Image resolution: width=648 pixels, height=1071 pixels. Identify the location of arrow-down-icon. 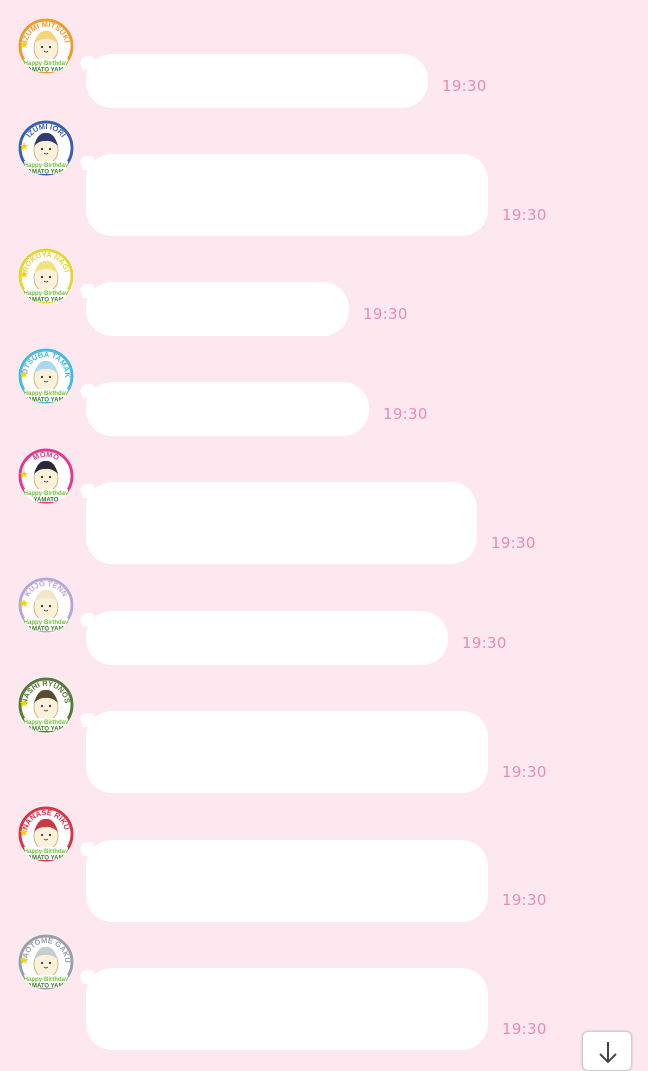
(608, 1053).